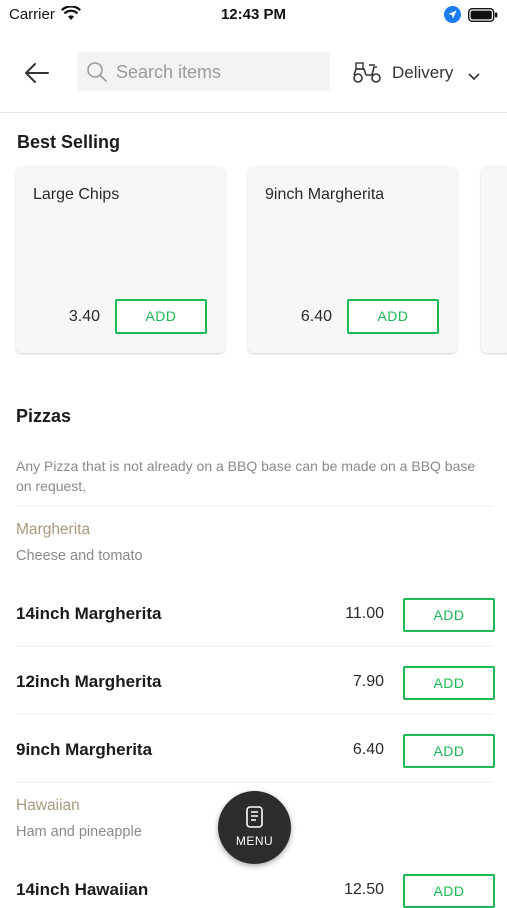 This screenshot has width=507, height=908. Describe the element at coordinates (368, 681) in the screenshot. I see `menu-item-price: 7.90` at that location.